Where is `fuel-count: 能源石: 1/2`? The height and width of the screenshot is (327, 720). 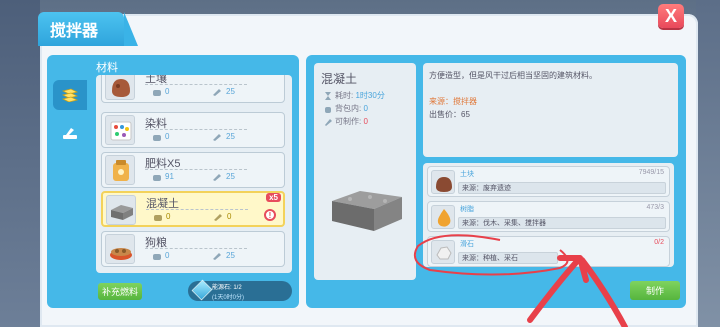 fuel-count: 能源石: 1/2 is located at coordinates (227, 288).